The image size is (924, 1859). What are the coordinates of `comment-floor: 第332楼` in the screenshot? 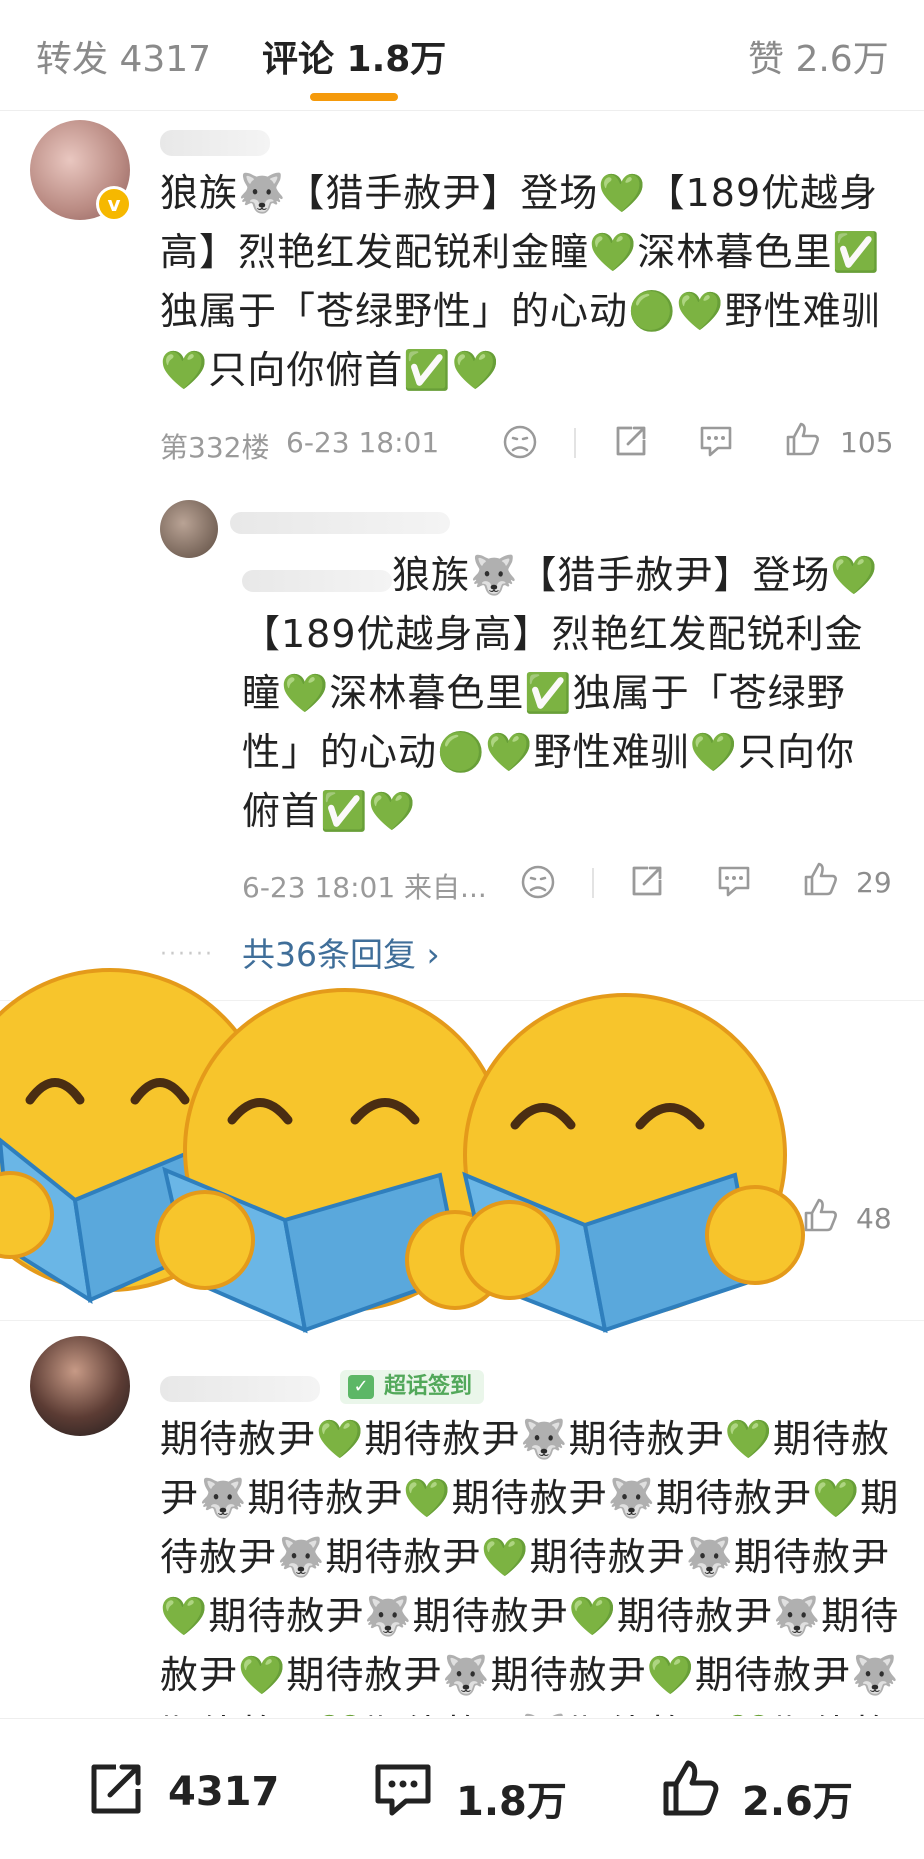 It's located at (215, 447).